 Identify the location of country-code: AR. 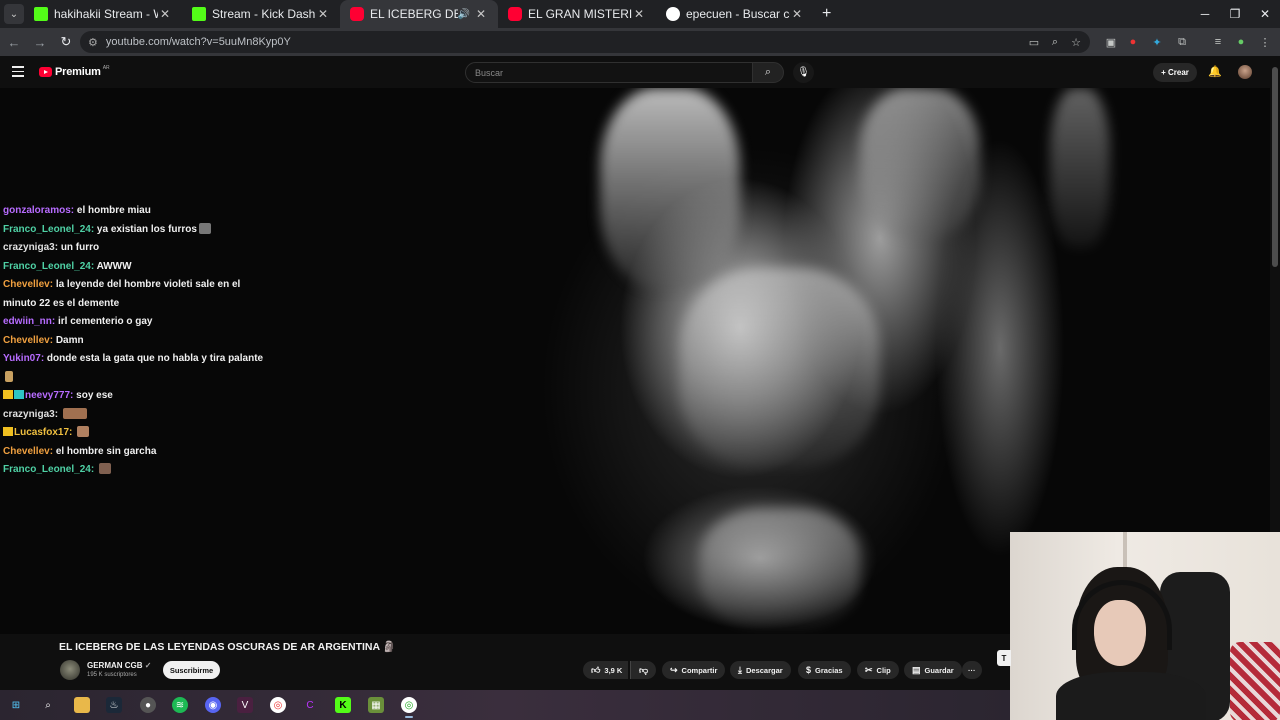
(106, 68).